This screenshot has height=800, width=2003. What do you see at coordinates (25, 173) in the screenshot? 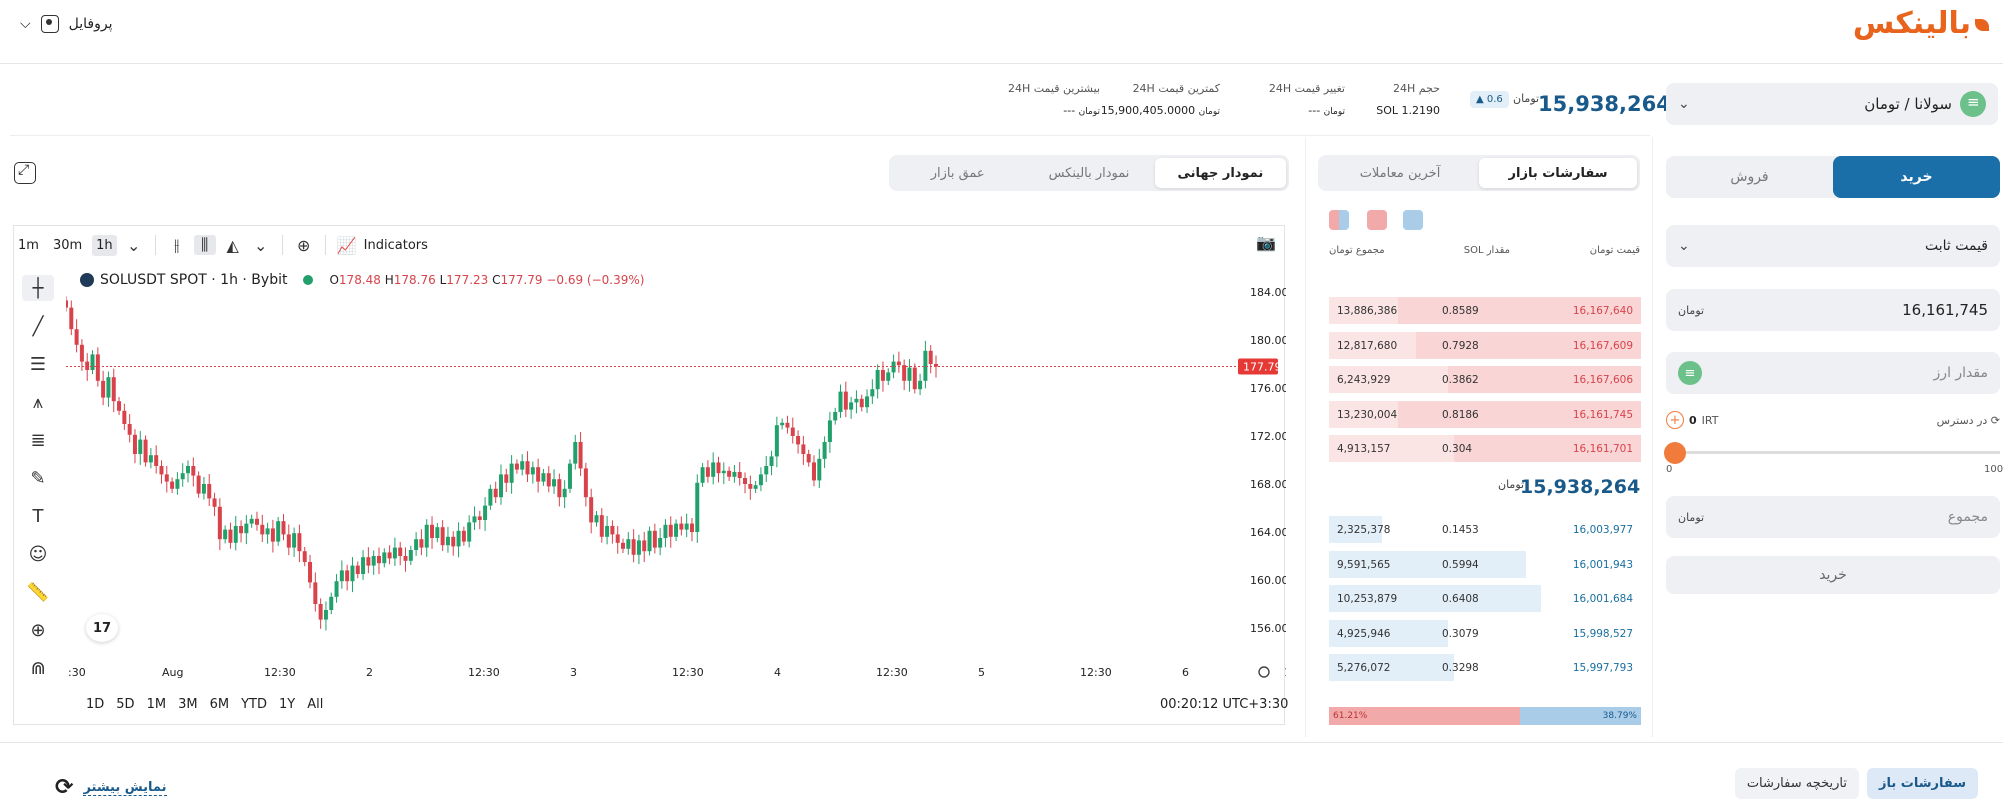
I see `expand-icon` at bounding box center [25, 173].